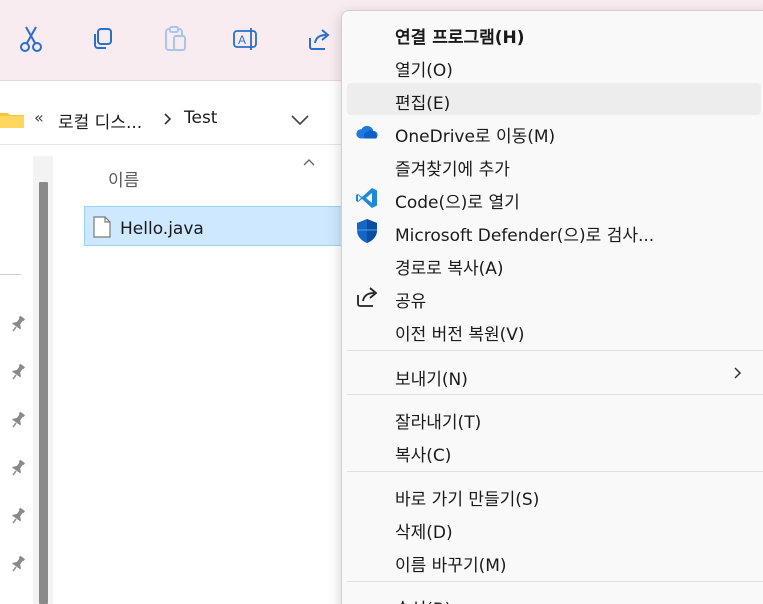  I want to click on menu-item-create-shortcut: 바로 가기 만들기(S), so click(554, 495).